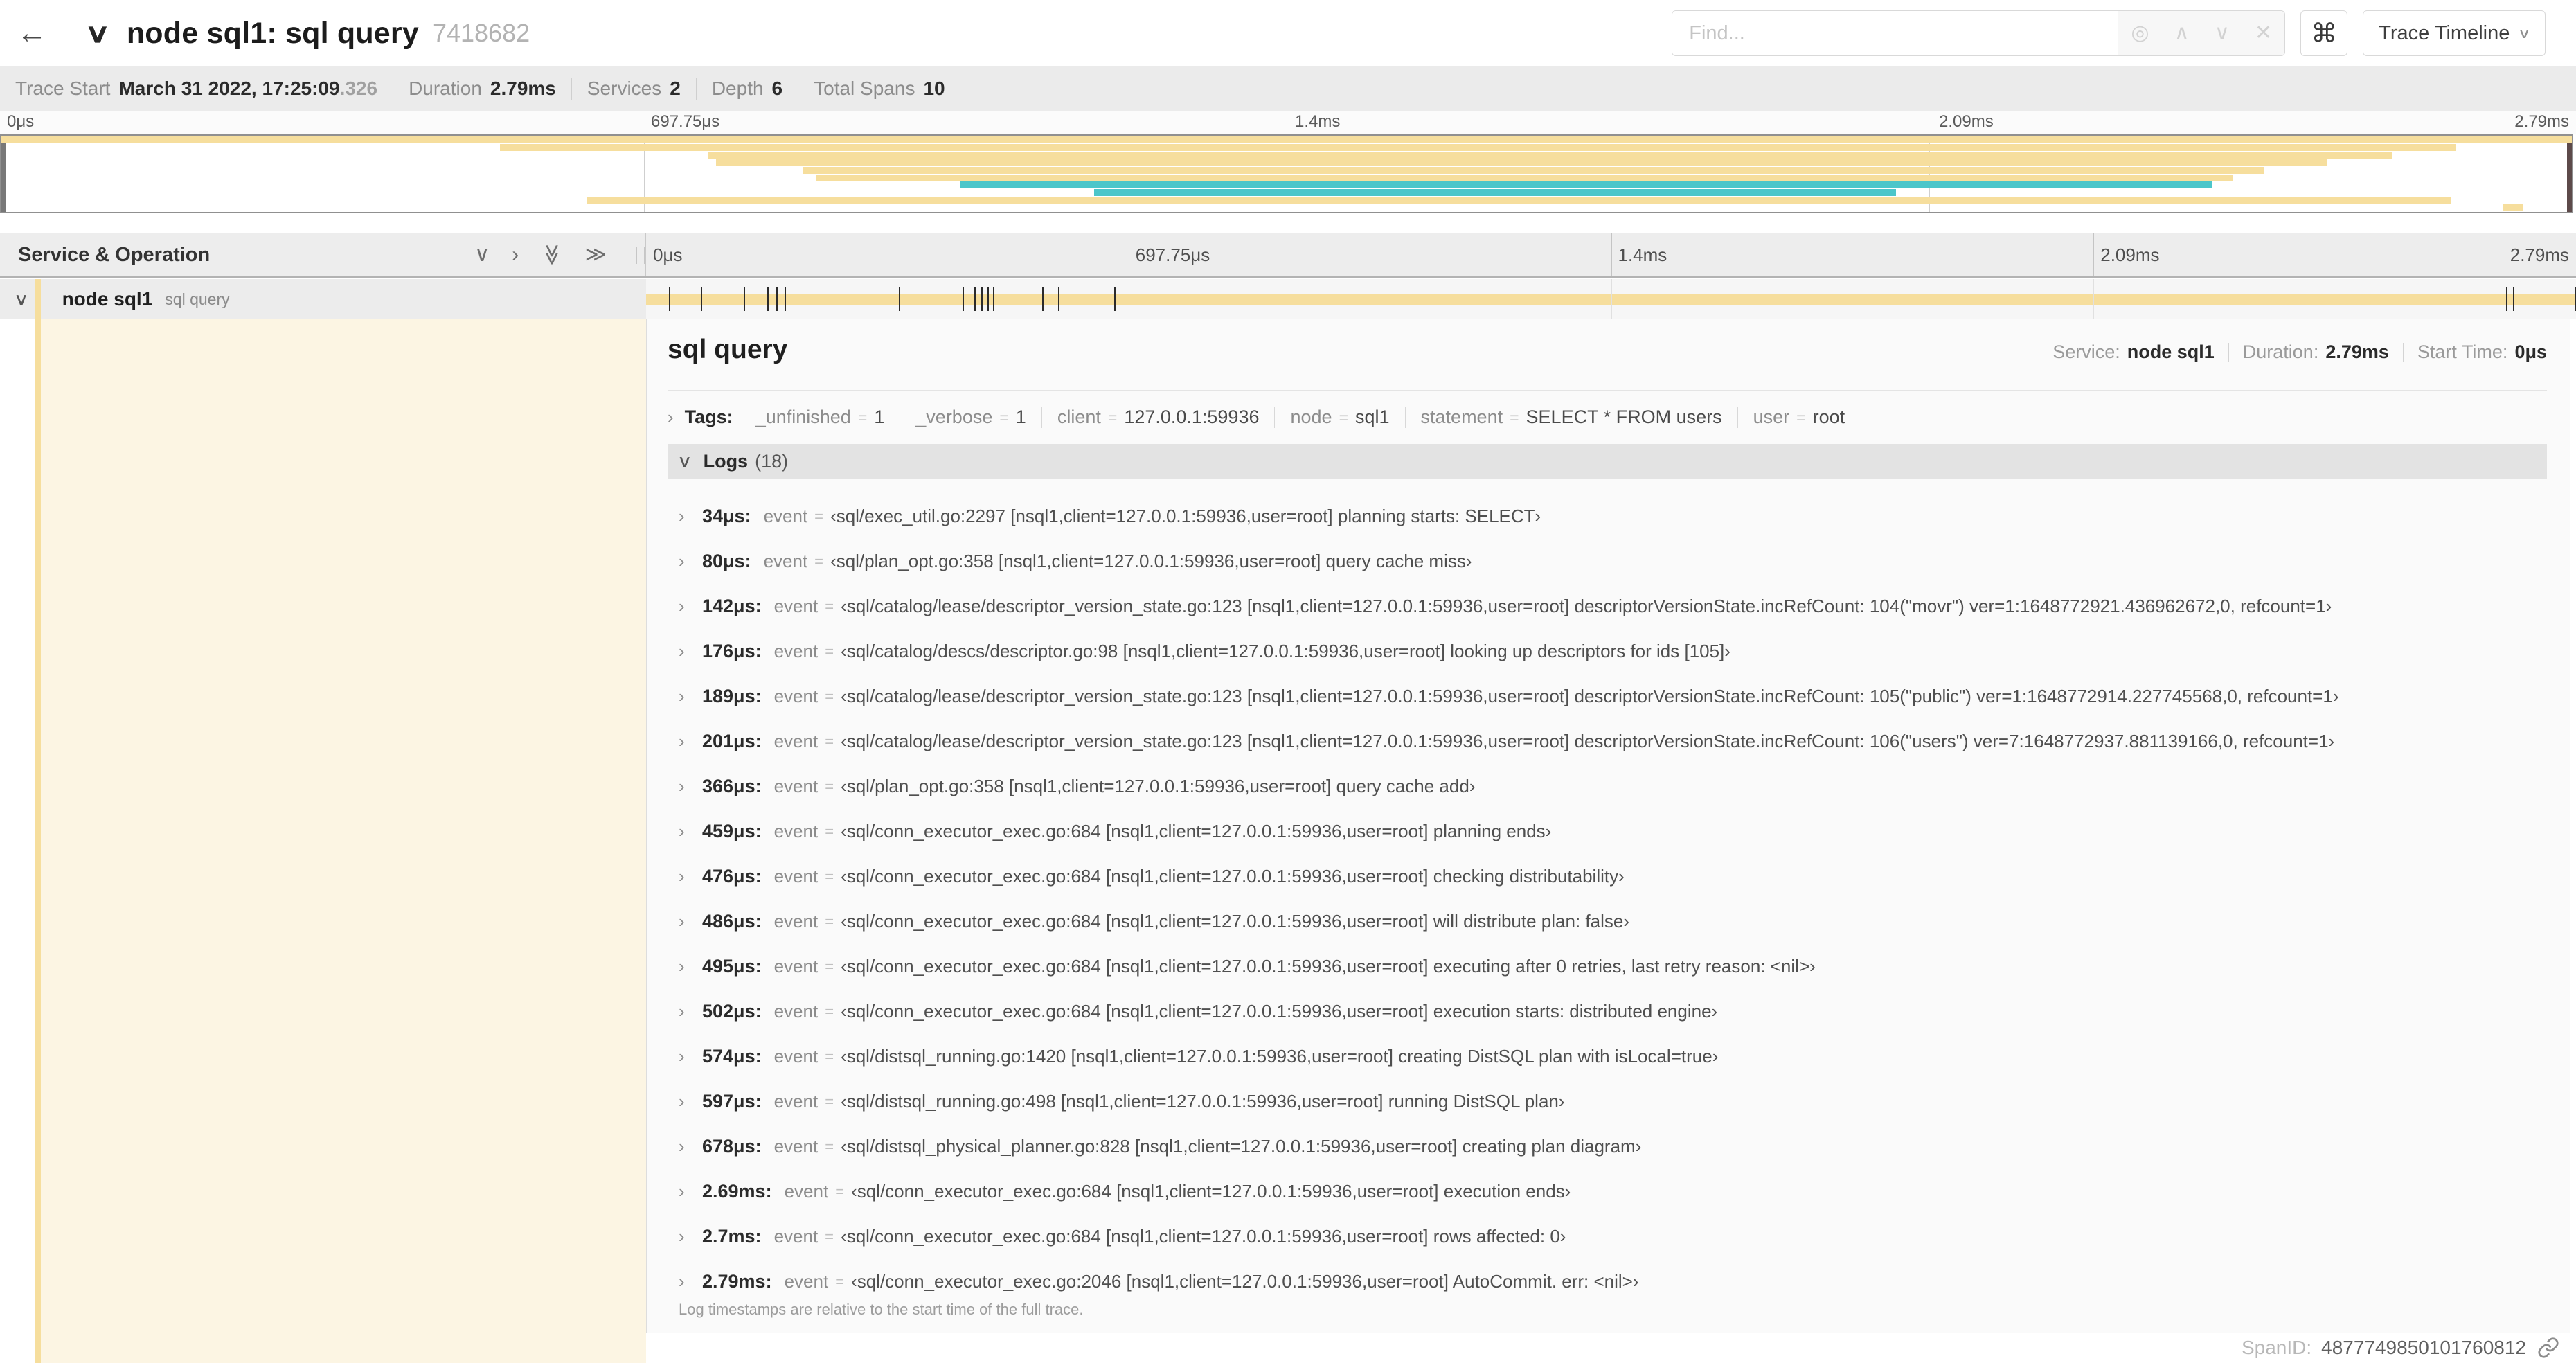 Image resolution: width=2576 pixels, height=1363 pixels. What do you see at coordinates (197, 298) in the screenshot?
I see `span-operation-name: sql query` at bounding box center [197, 298].